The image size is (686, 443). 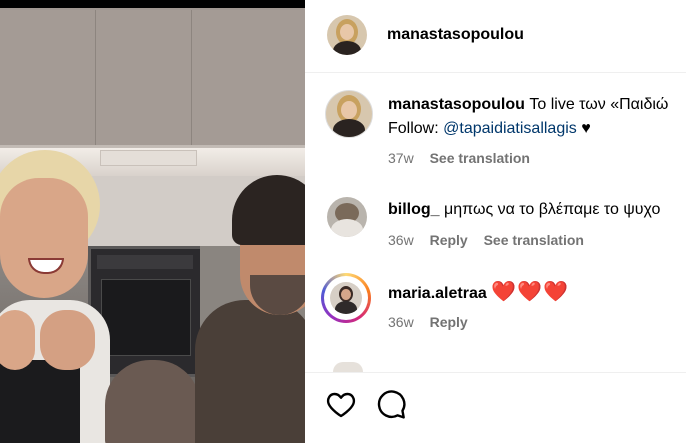 What do you see at coordinates (401, 158) in the screenshot?
I see `caption-time: 37w` at bounding box center [401, 158].